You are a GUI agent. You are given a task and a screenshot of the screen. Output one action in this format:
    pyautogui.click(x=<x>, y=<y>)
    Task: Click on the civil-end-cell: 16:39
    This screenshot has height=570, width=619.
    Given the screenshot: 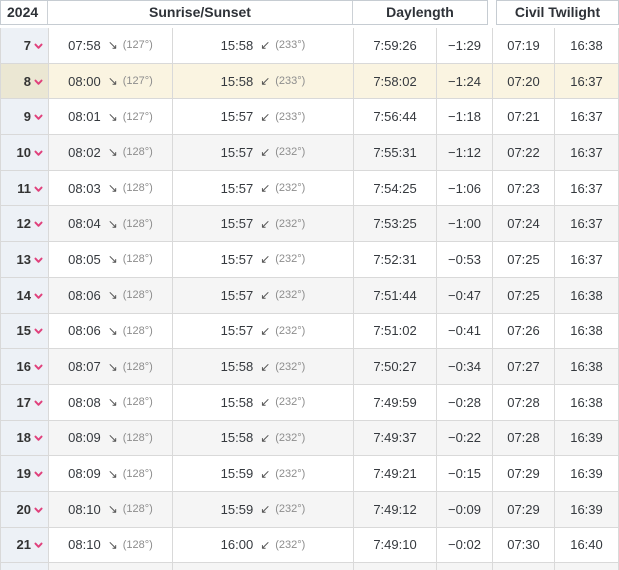 What is the action you would take?
    pyautogui.click(x=587, y=509)
    